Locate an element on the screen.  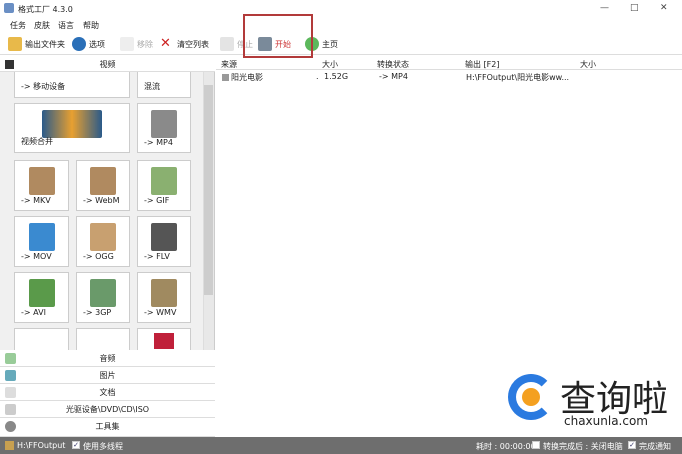
column-output-size: 大小 is located at coordinates (588, 64).